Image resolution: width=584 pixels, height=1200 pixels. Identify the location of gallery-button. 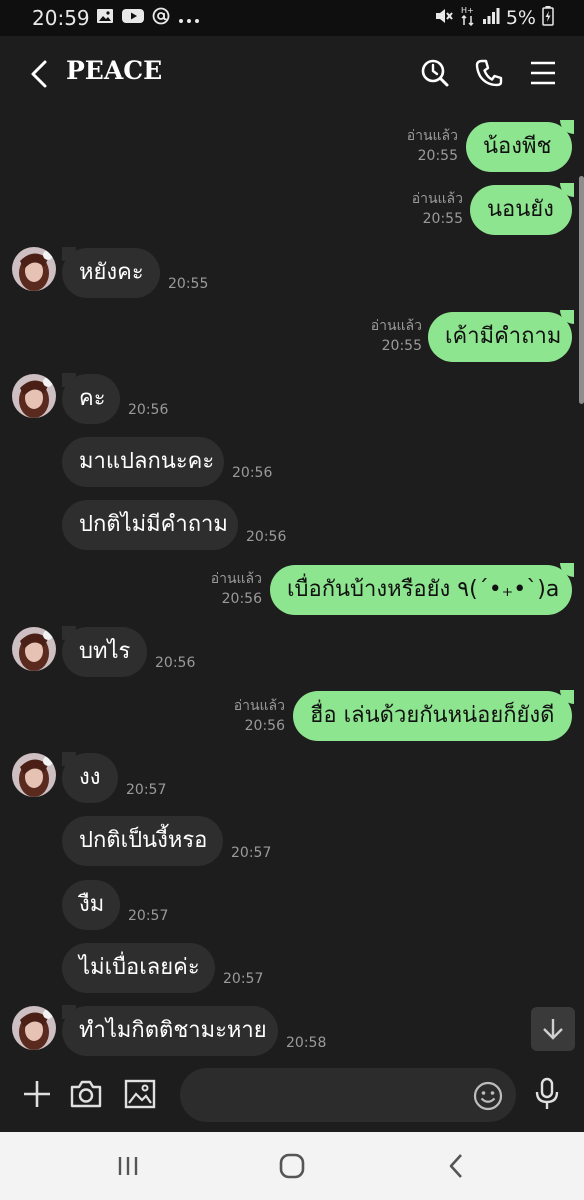
(140, 1094).